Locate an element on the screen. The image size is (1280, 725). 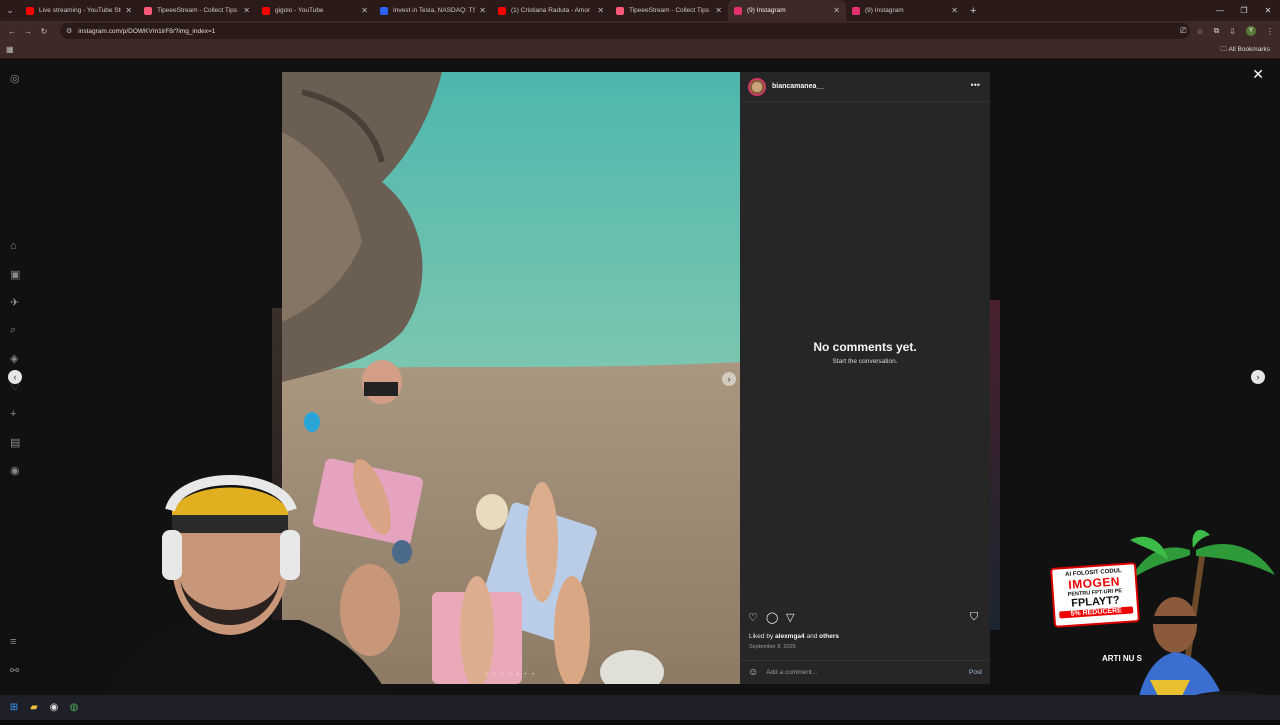
comment-box: ☺ Add a comment... Post is located at coordinates (865, 672).